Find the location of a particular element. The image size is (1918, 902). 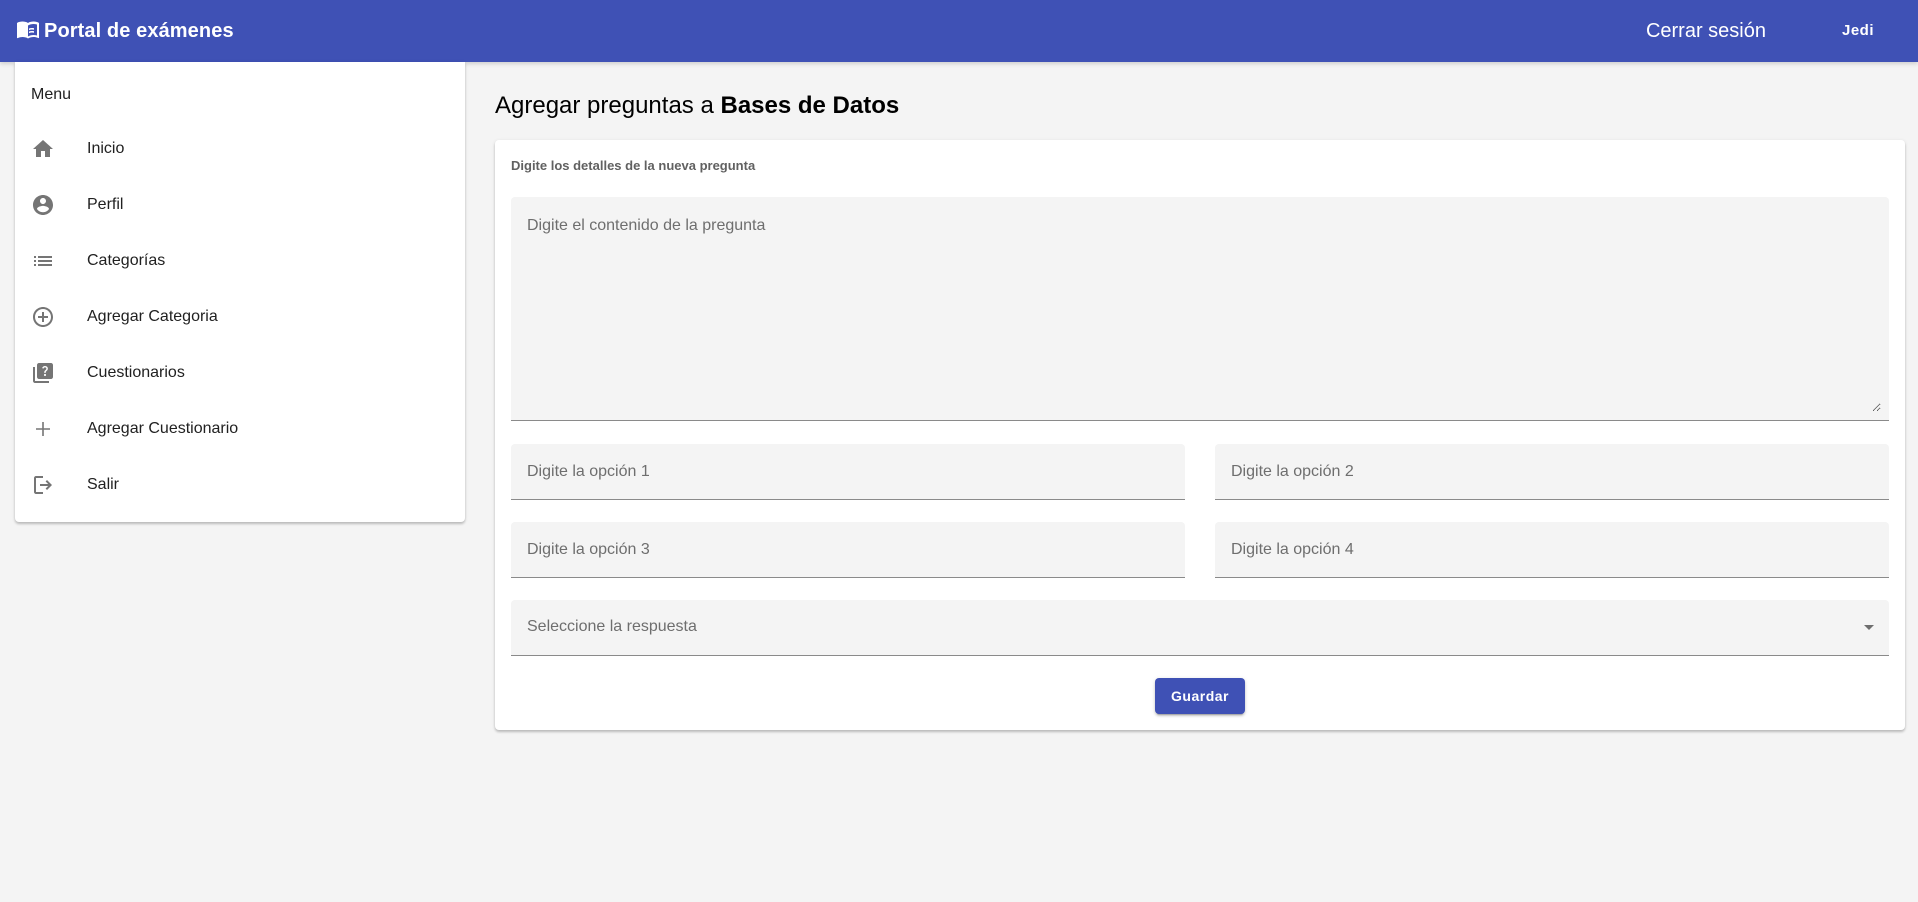

sidebar-item-label: Agregar Categoria is located at coordinates (152, 316).